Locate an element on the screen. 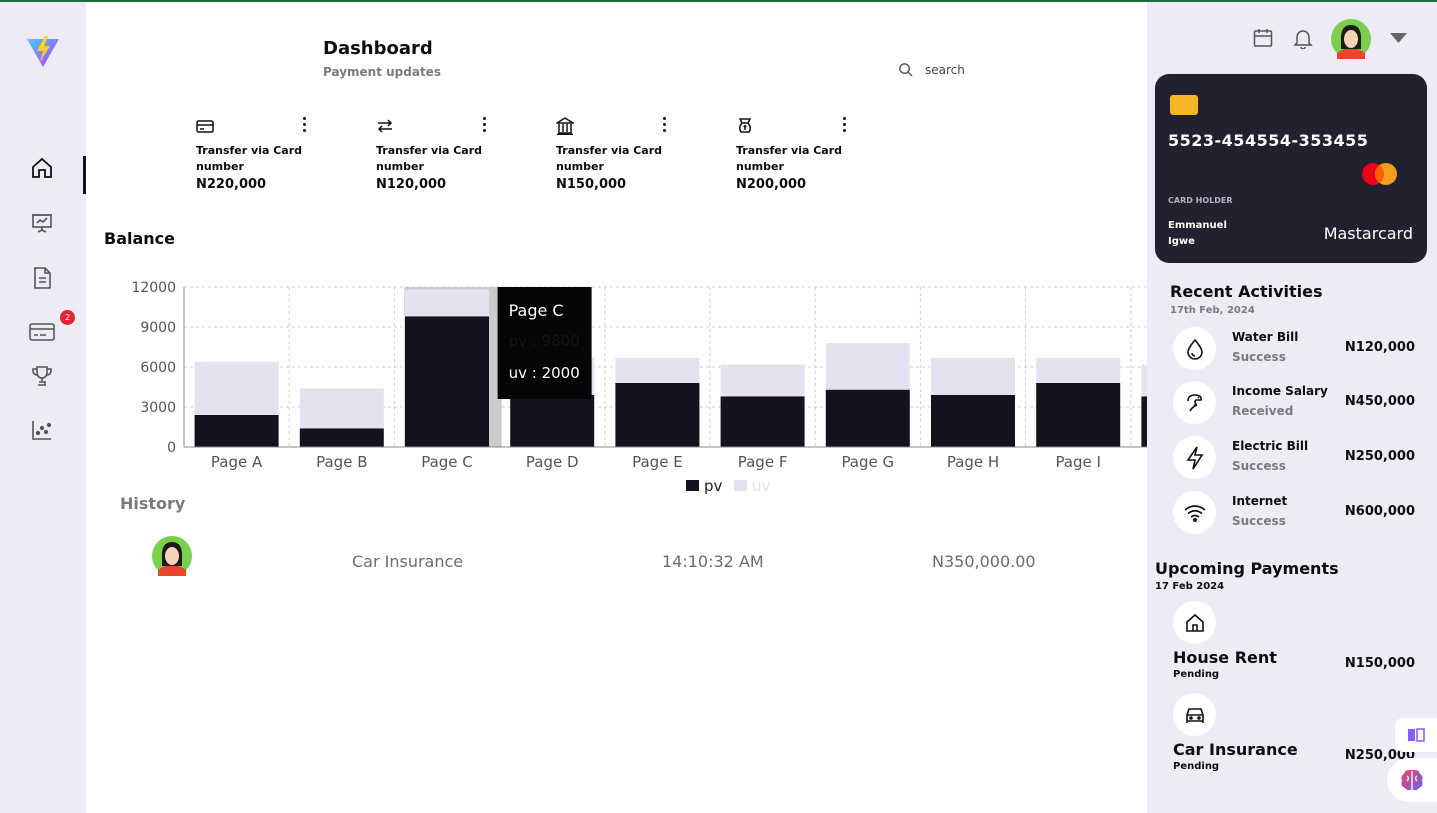  reader-button is located at coordinates (1416, 735).